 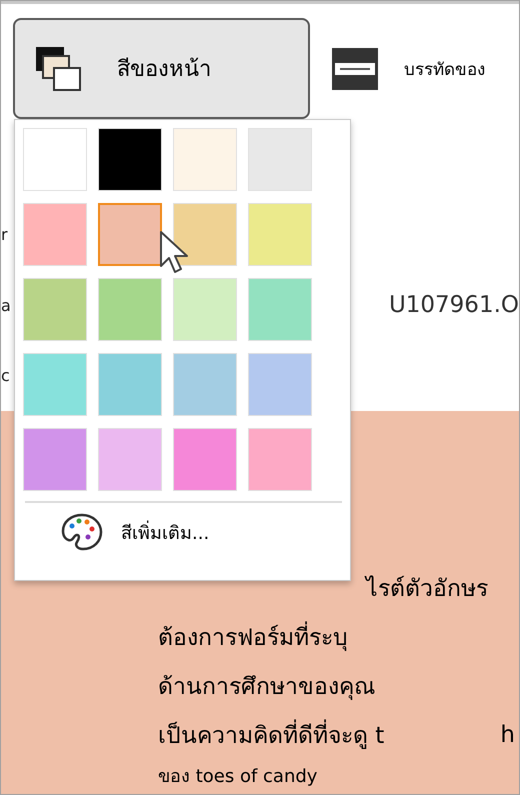 What do you see at coordinates (4, 234) in the screenshot?
I see `document-text: r` at bounding box center [4, 234].